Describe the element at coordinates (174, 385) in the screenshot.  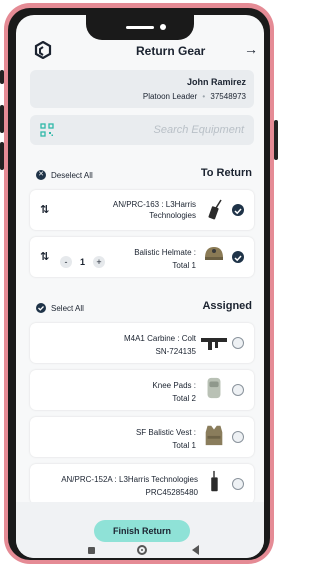
I see `item-title: Knee Pads :` at that location.